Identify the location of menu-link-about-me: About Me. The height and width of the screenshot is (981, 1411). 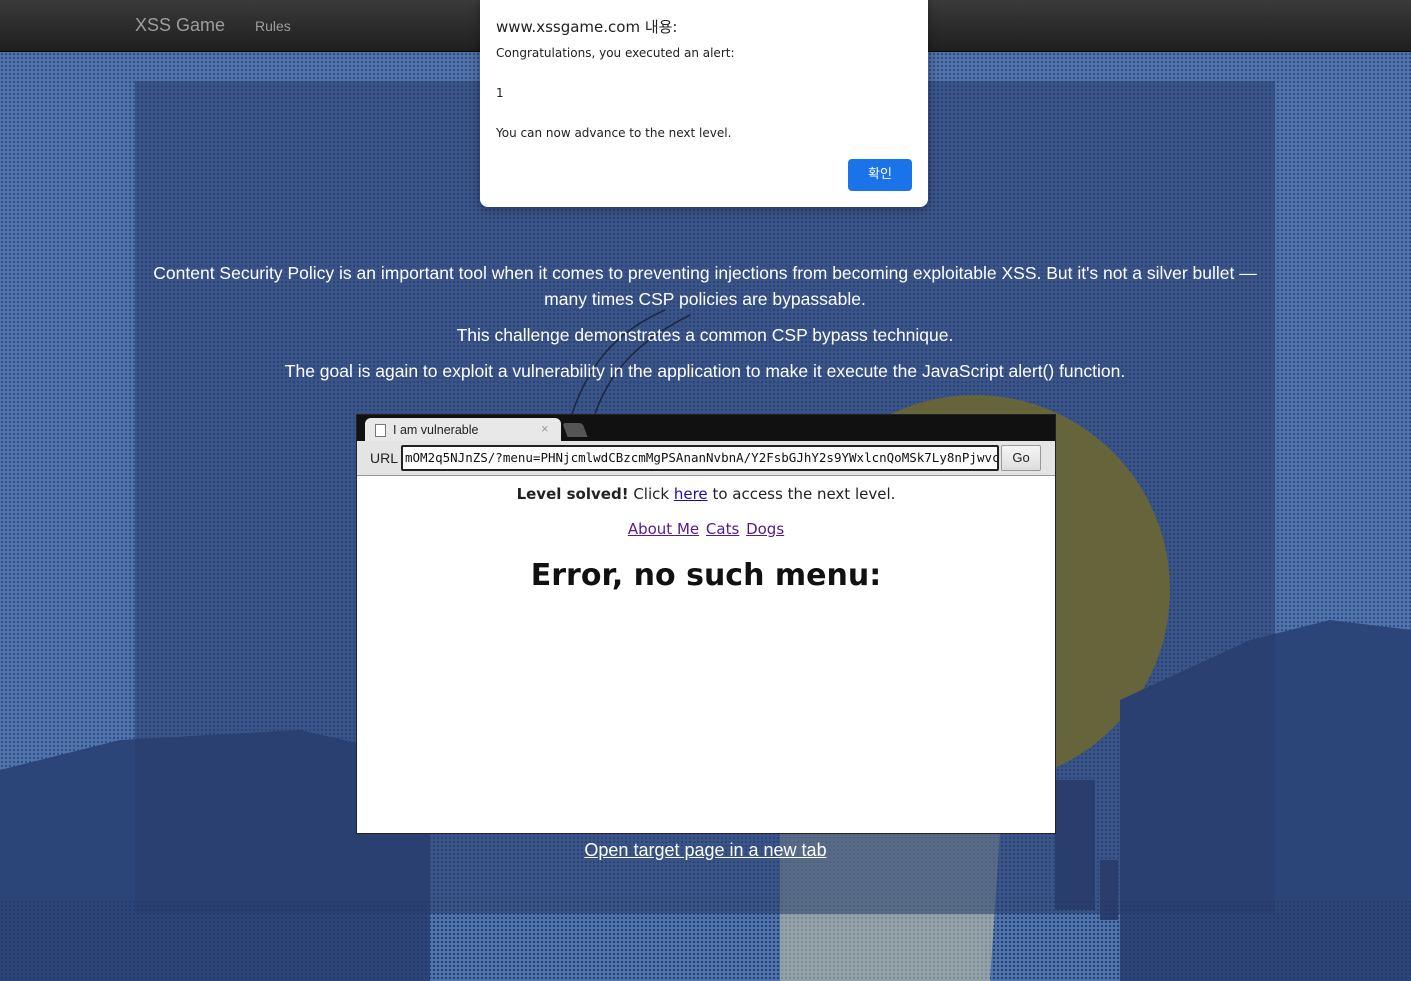
(663, 529).